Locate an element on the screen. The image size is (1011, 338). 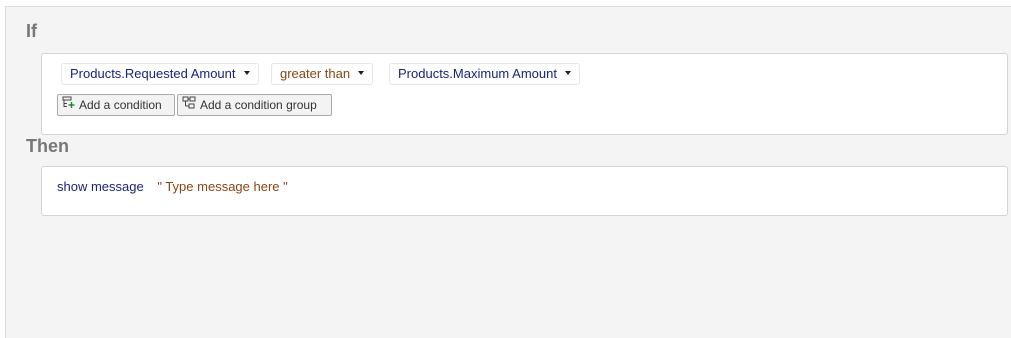
add-condition-group-button: Add a condition group is located at coordinates (254, 105).